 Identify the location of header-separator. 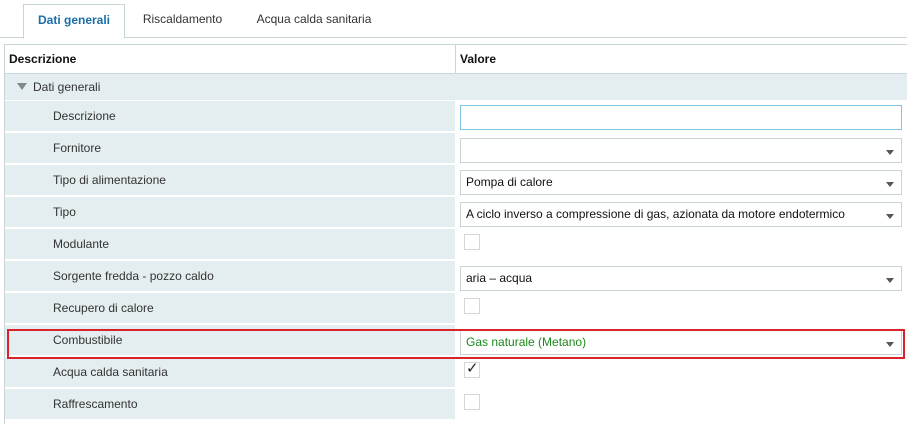
(455, 59).